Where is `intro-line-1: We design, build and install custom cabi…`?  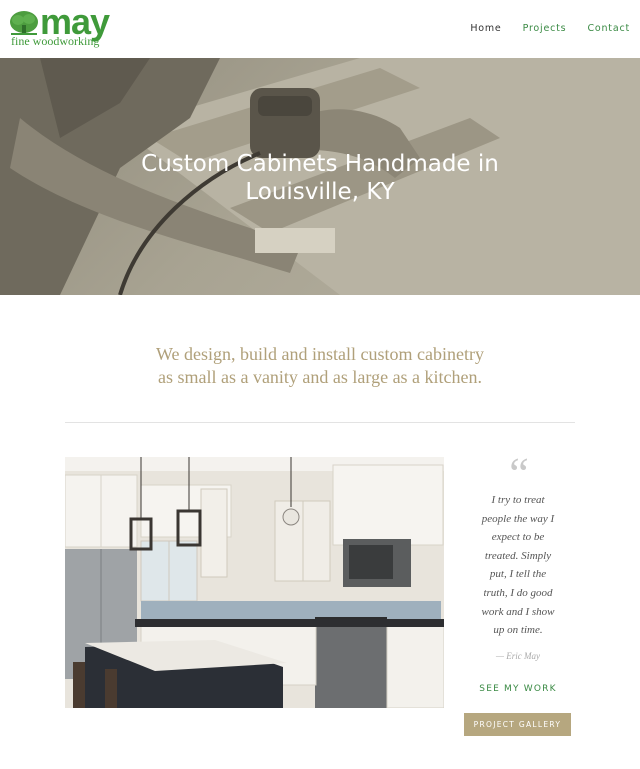
intro-line-1: We design, build and install custom cabi… is located at coordinates (320, 354).